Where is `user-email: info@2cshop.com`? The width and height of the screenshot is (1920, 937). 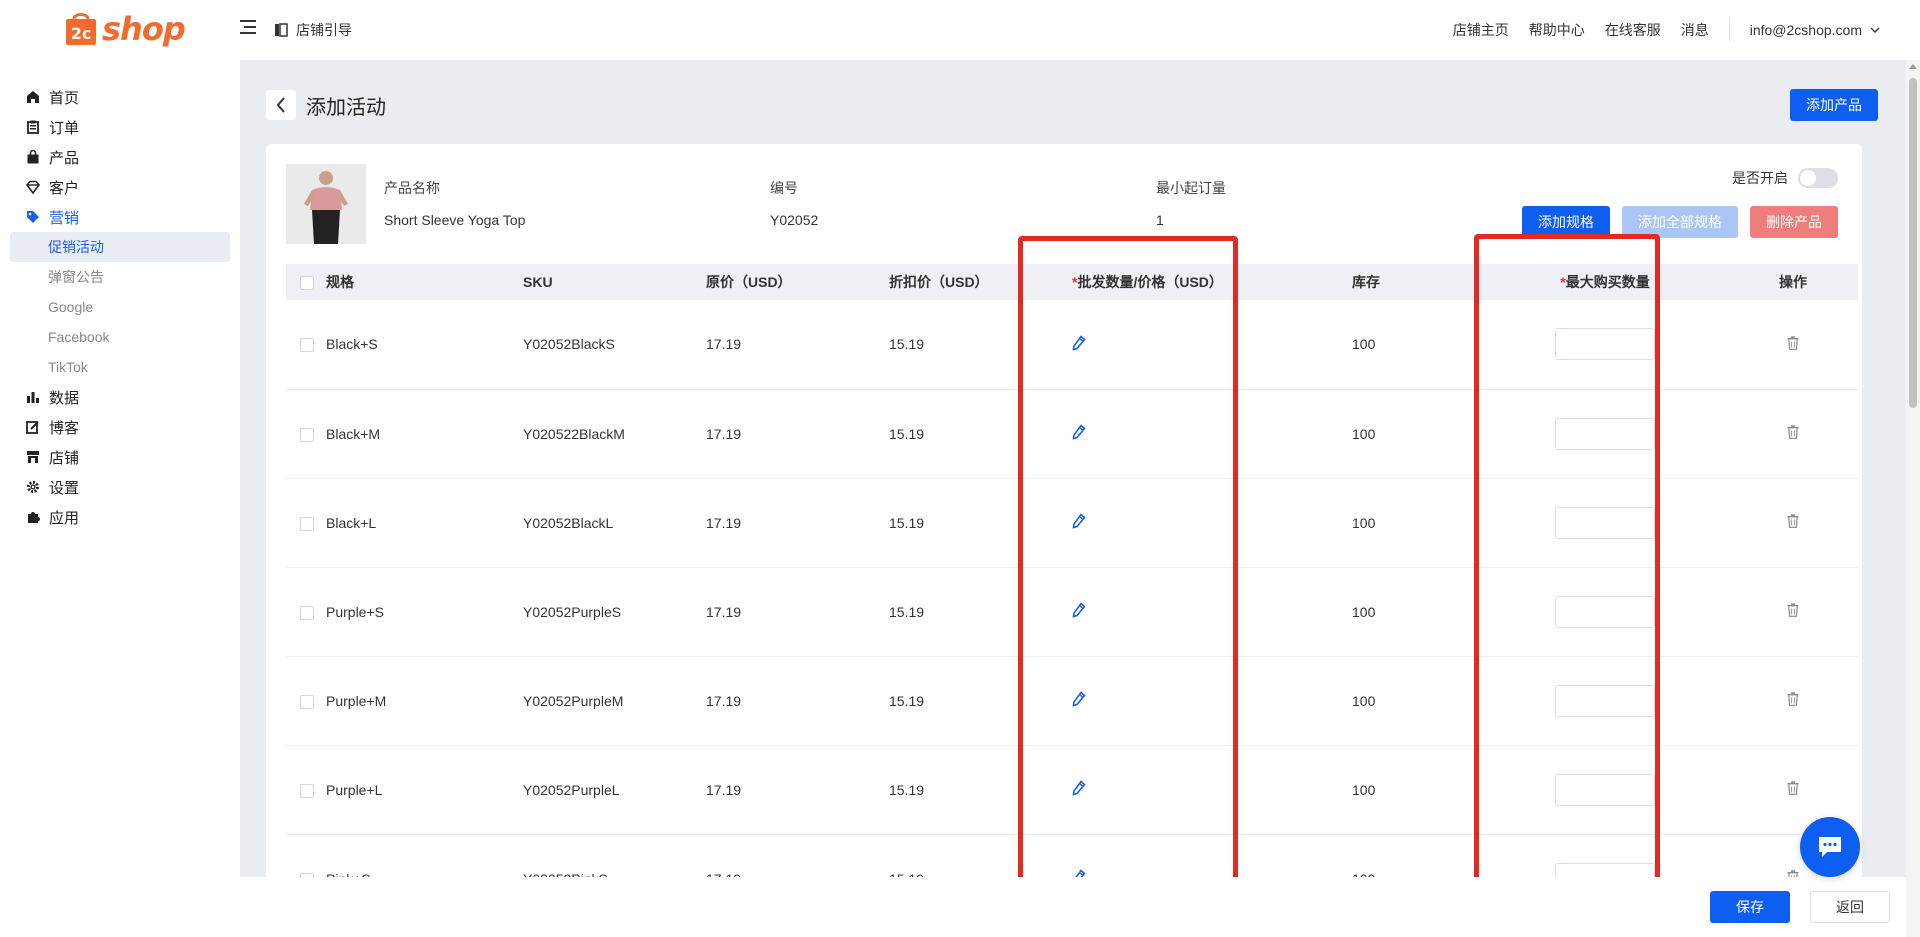 user-email: info@2cshop.com is located at coordinates (1805, 30).